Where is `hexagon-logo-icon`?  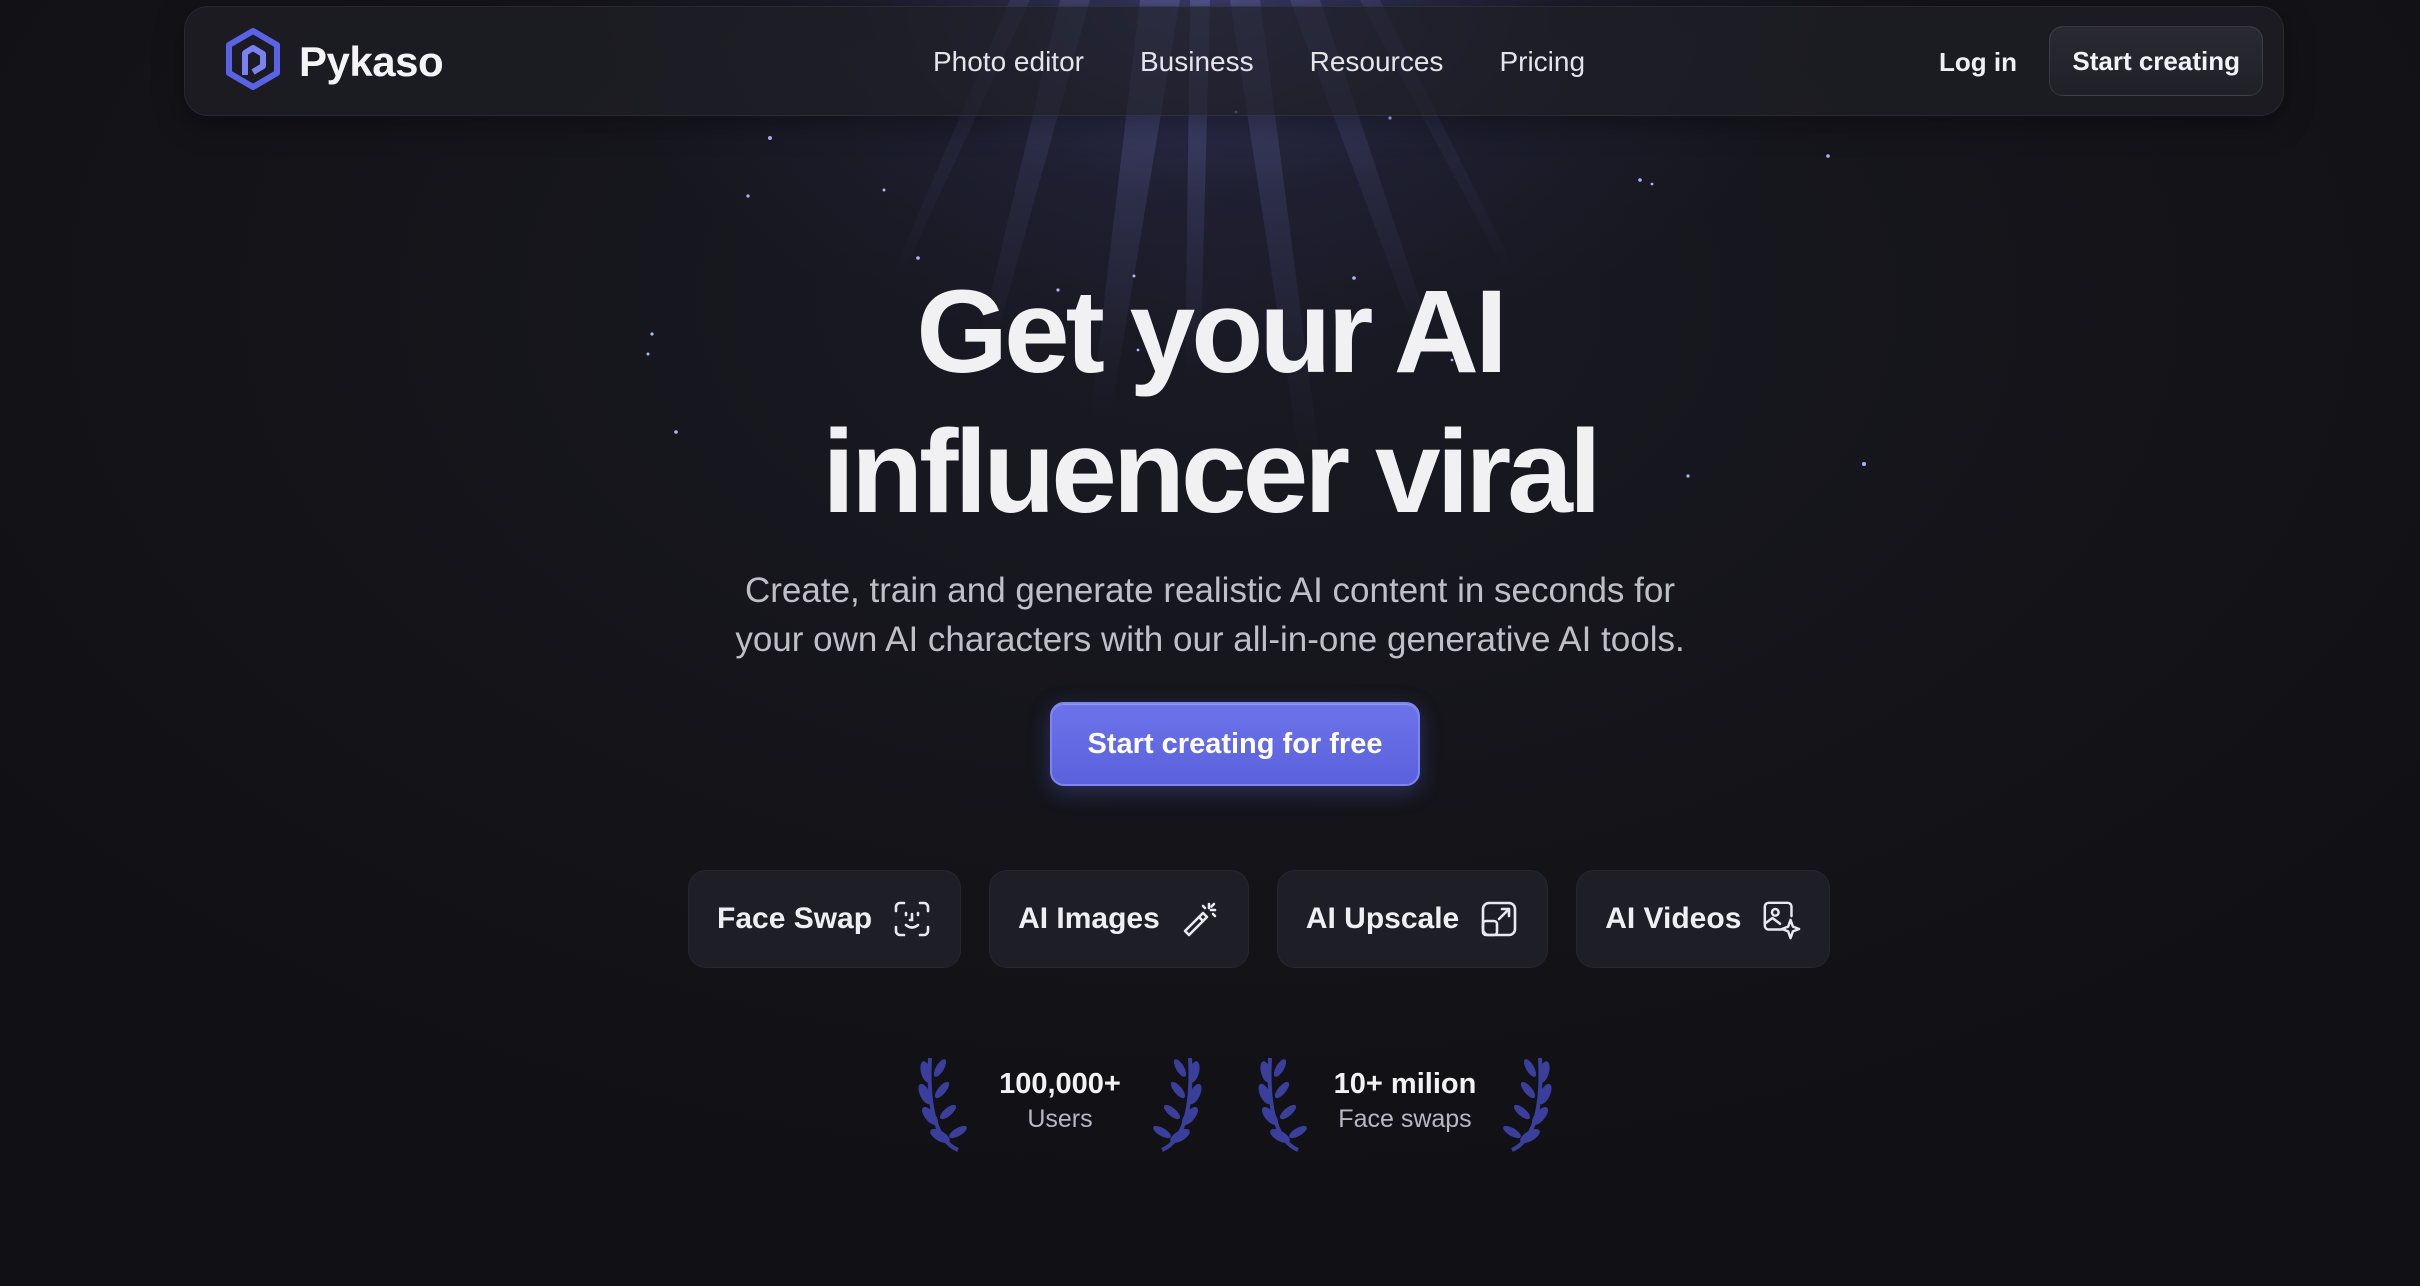 hexagon-logo-icon is located at coordinates (253, 62).